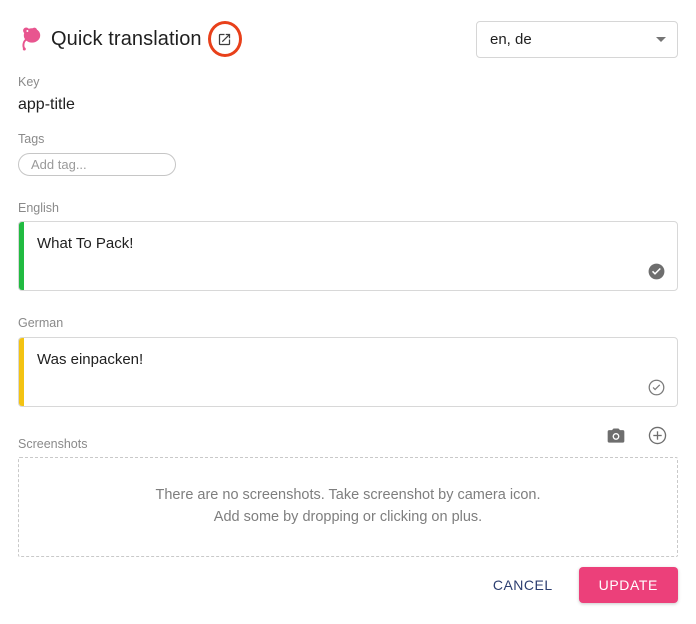 Image resolution: width=696 pixels, height=624 pixels. Describe the element at coordinates (656, 271) in the screenshot. I see `check-circle-filled-icon` at that location.